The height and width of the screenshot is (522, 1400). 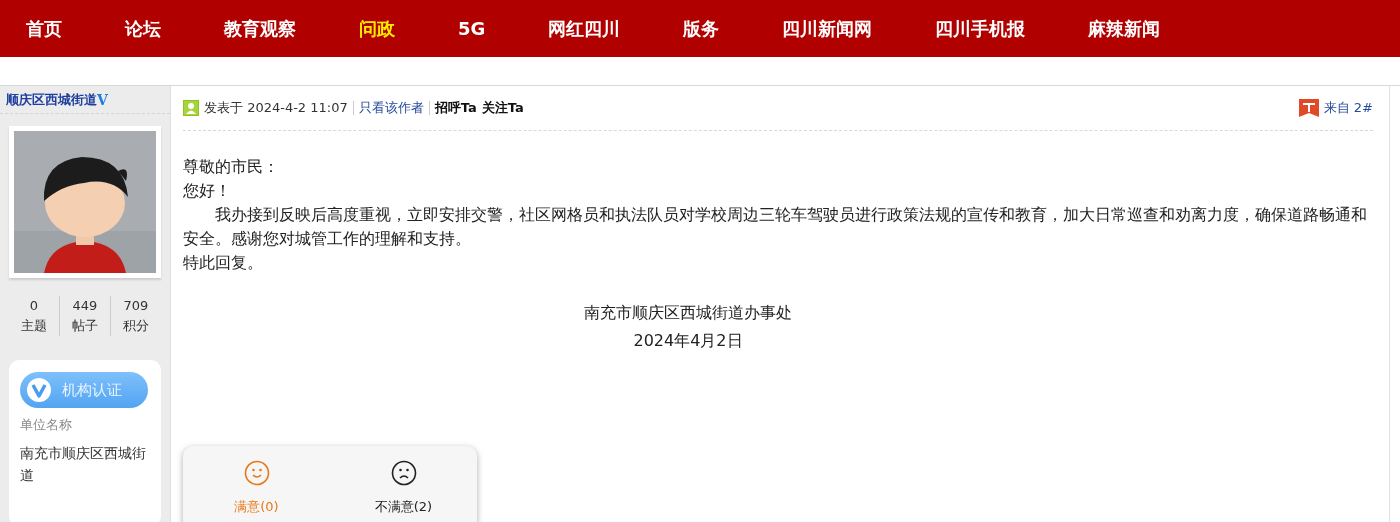 What do you see at coordinates (34, 306) in the screenshot?
I see `stat-value: 0` at bounding box center [34, 306].